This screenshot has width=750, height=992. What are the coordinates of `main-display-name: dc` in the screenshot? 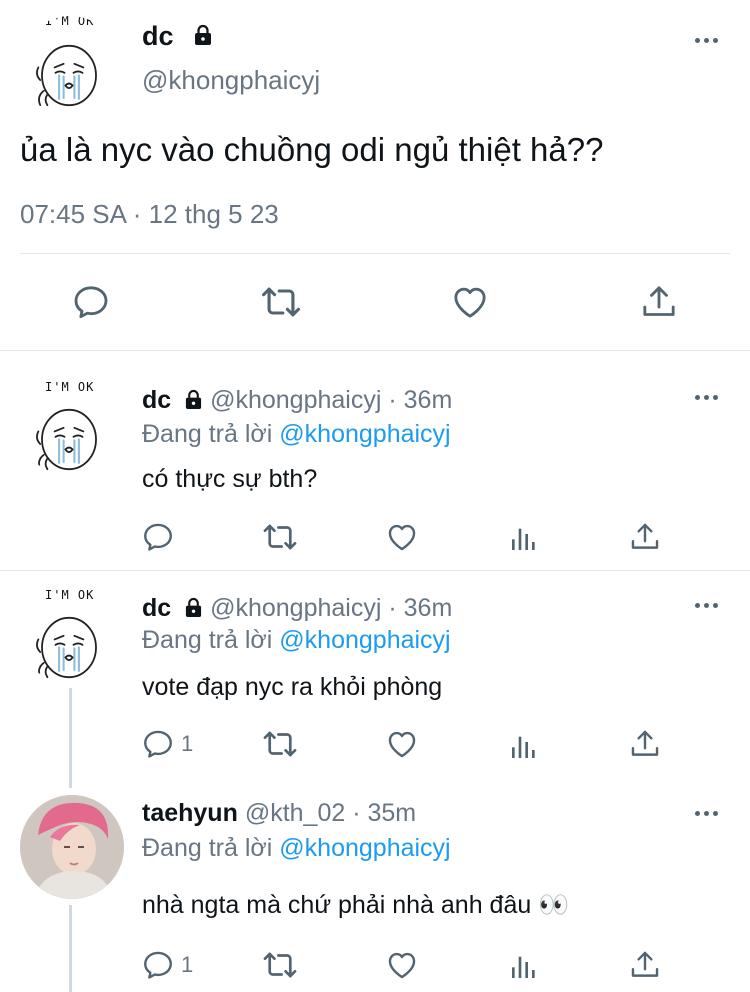 It's located at (158, 36).